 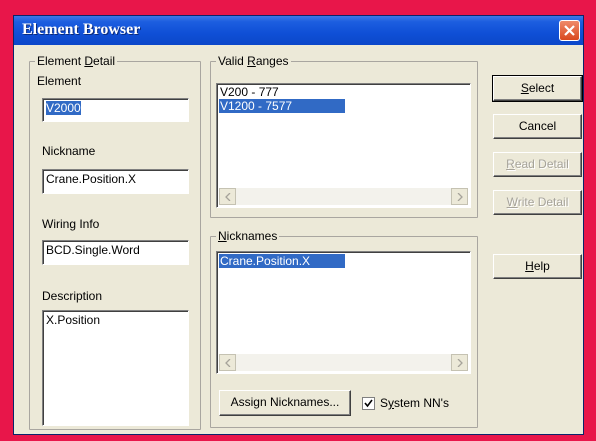 I want to click on nicknames-scrollbar, so click(x=343, y=362).